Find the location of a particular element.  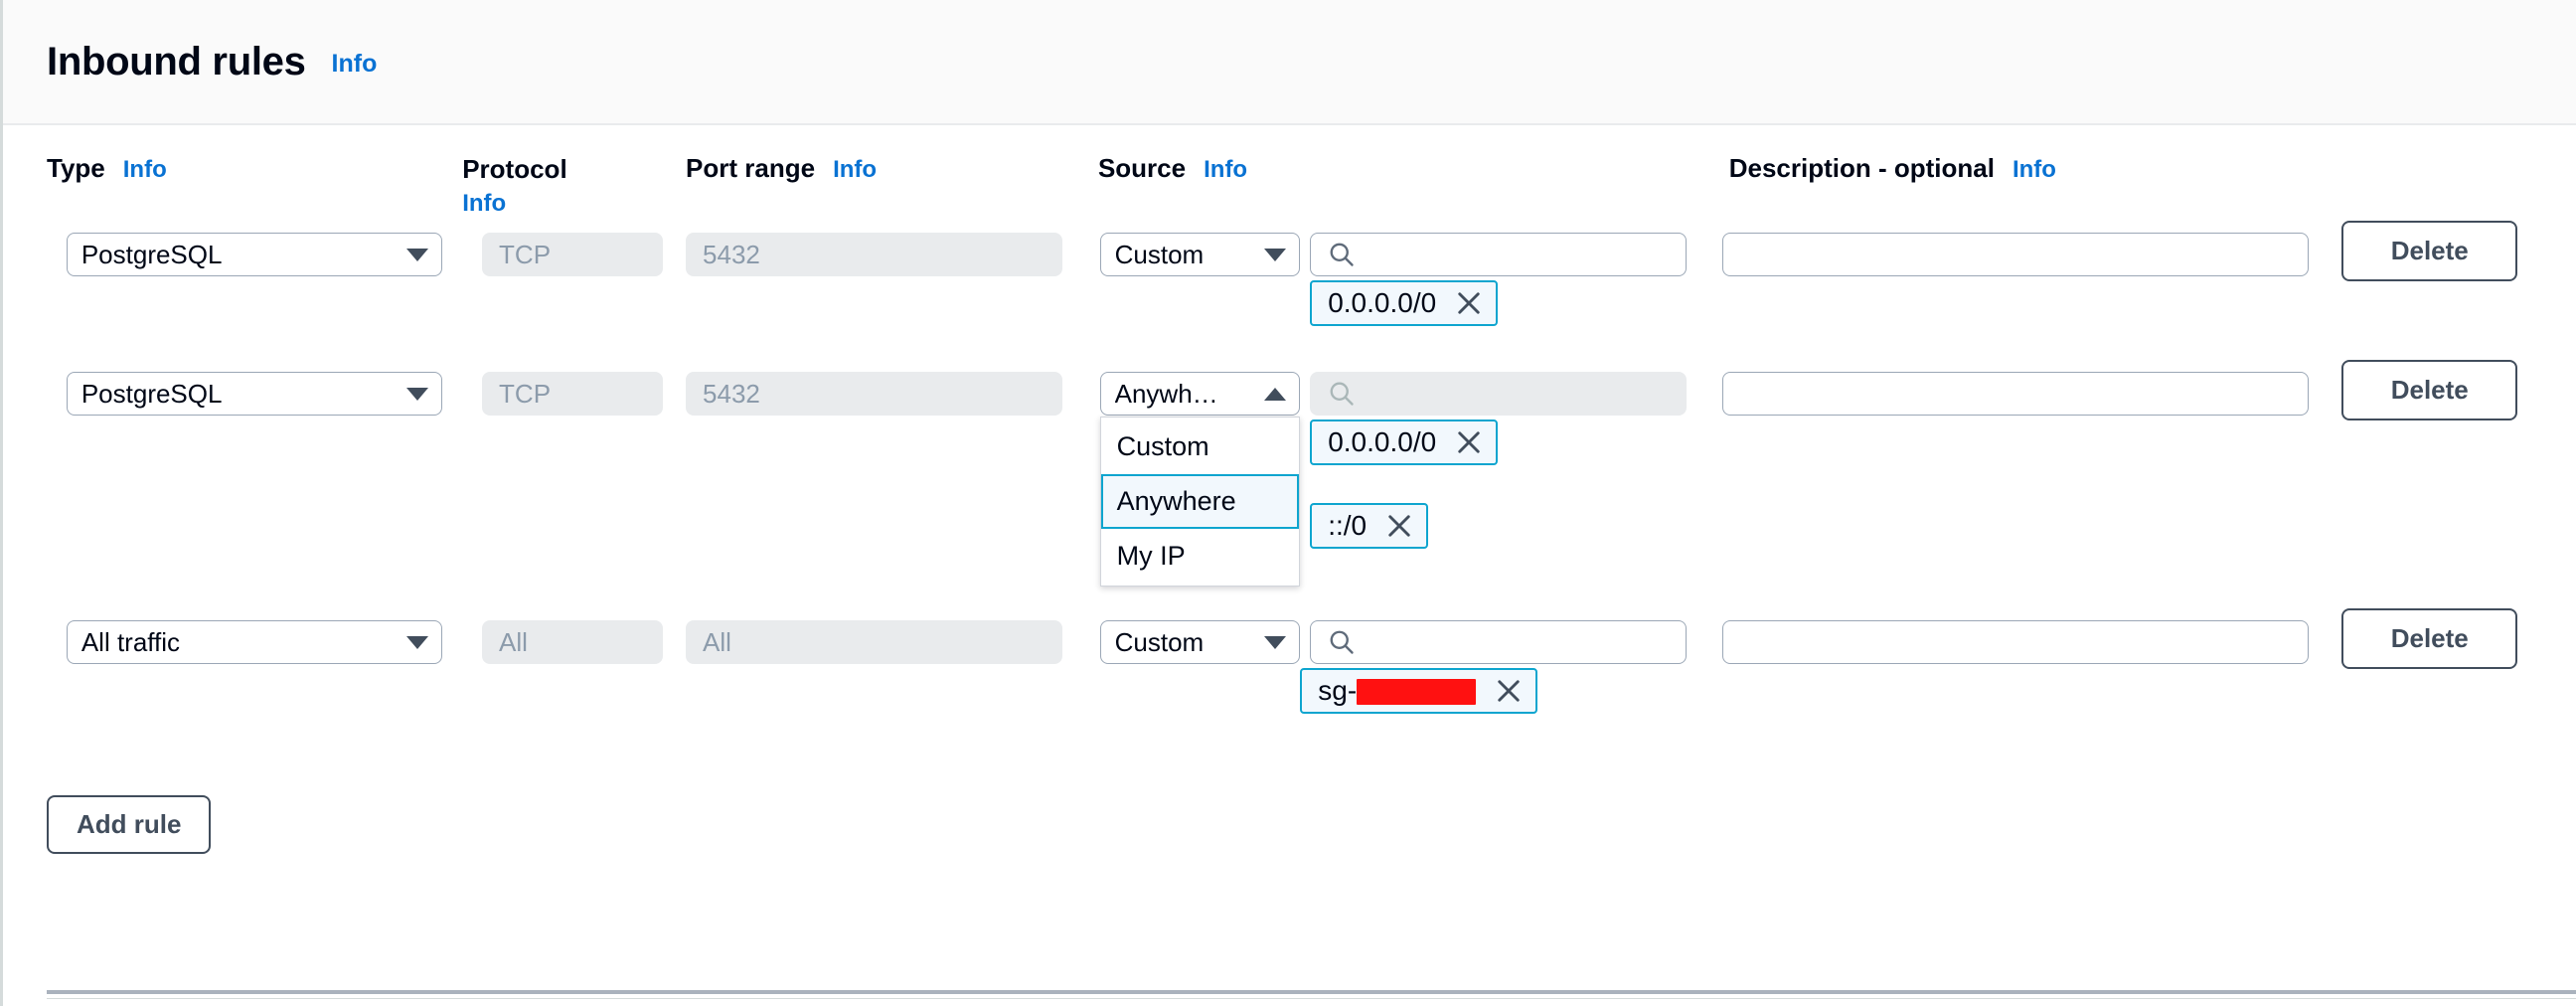

rule-2-source-input-cell is located at coordinates (1498, 642).